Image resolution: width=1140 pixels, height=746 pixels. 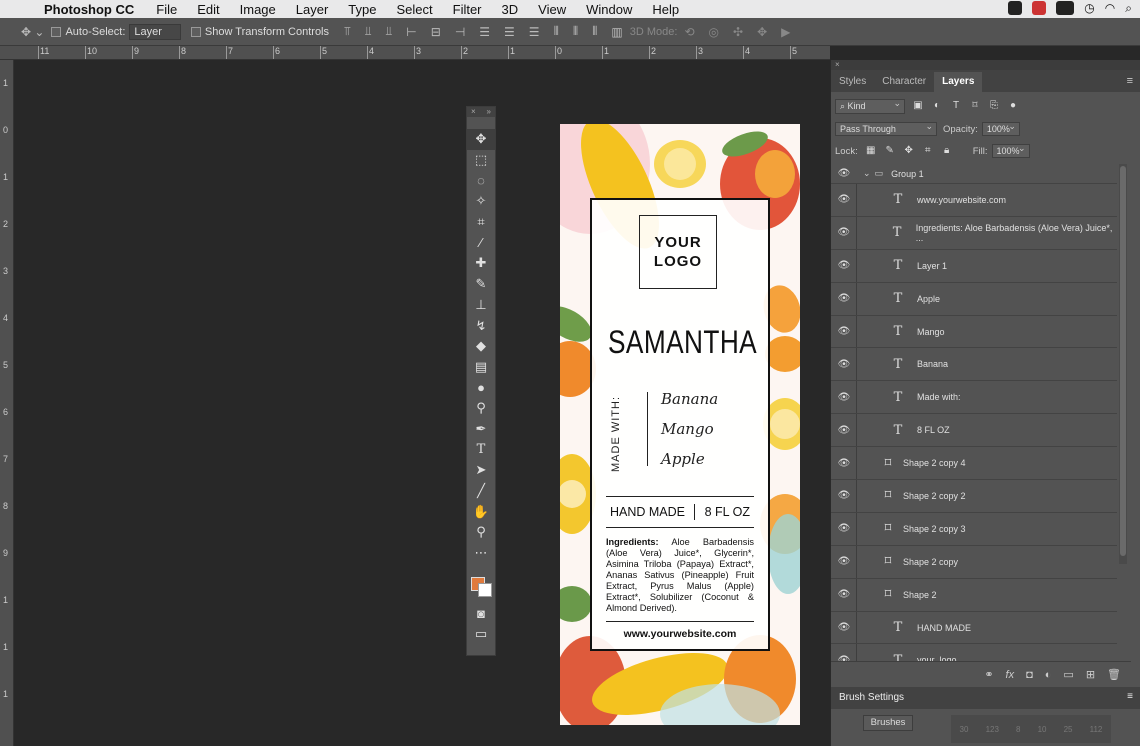 I want to click on layer-row: 👁︎ ⌑ Shape 2 copy, so click(x=974, y=562).